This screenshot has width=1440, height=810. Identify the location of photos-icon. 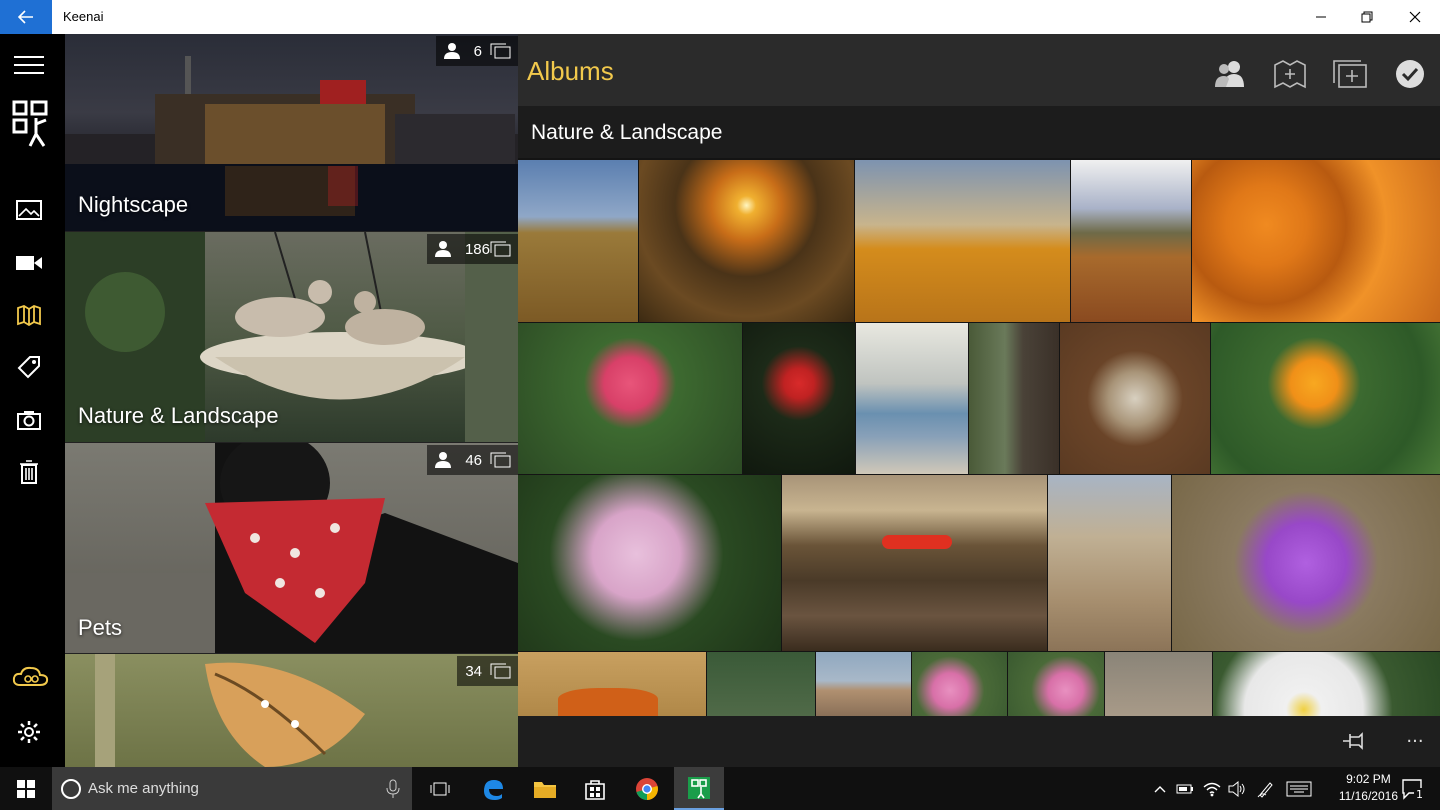
(29, 210).